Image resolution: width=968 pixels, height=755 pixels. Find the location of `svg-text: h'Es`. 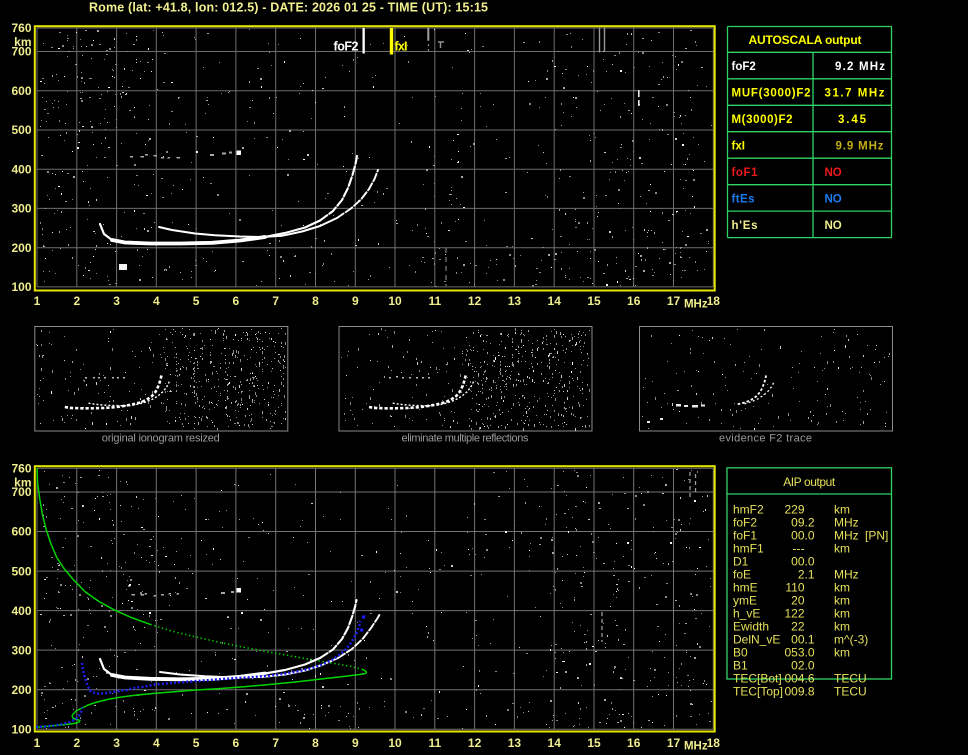

svg-text: h'Es is located at coordinates (745, 226).